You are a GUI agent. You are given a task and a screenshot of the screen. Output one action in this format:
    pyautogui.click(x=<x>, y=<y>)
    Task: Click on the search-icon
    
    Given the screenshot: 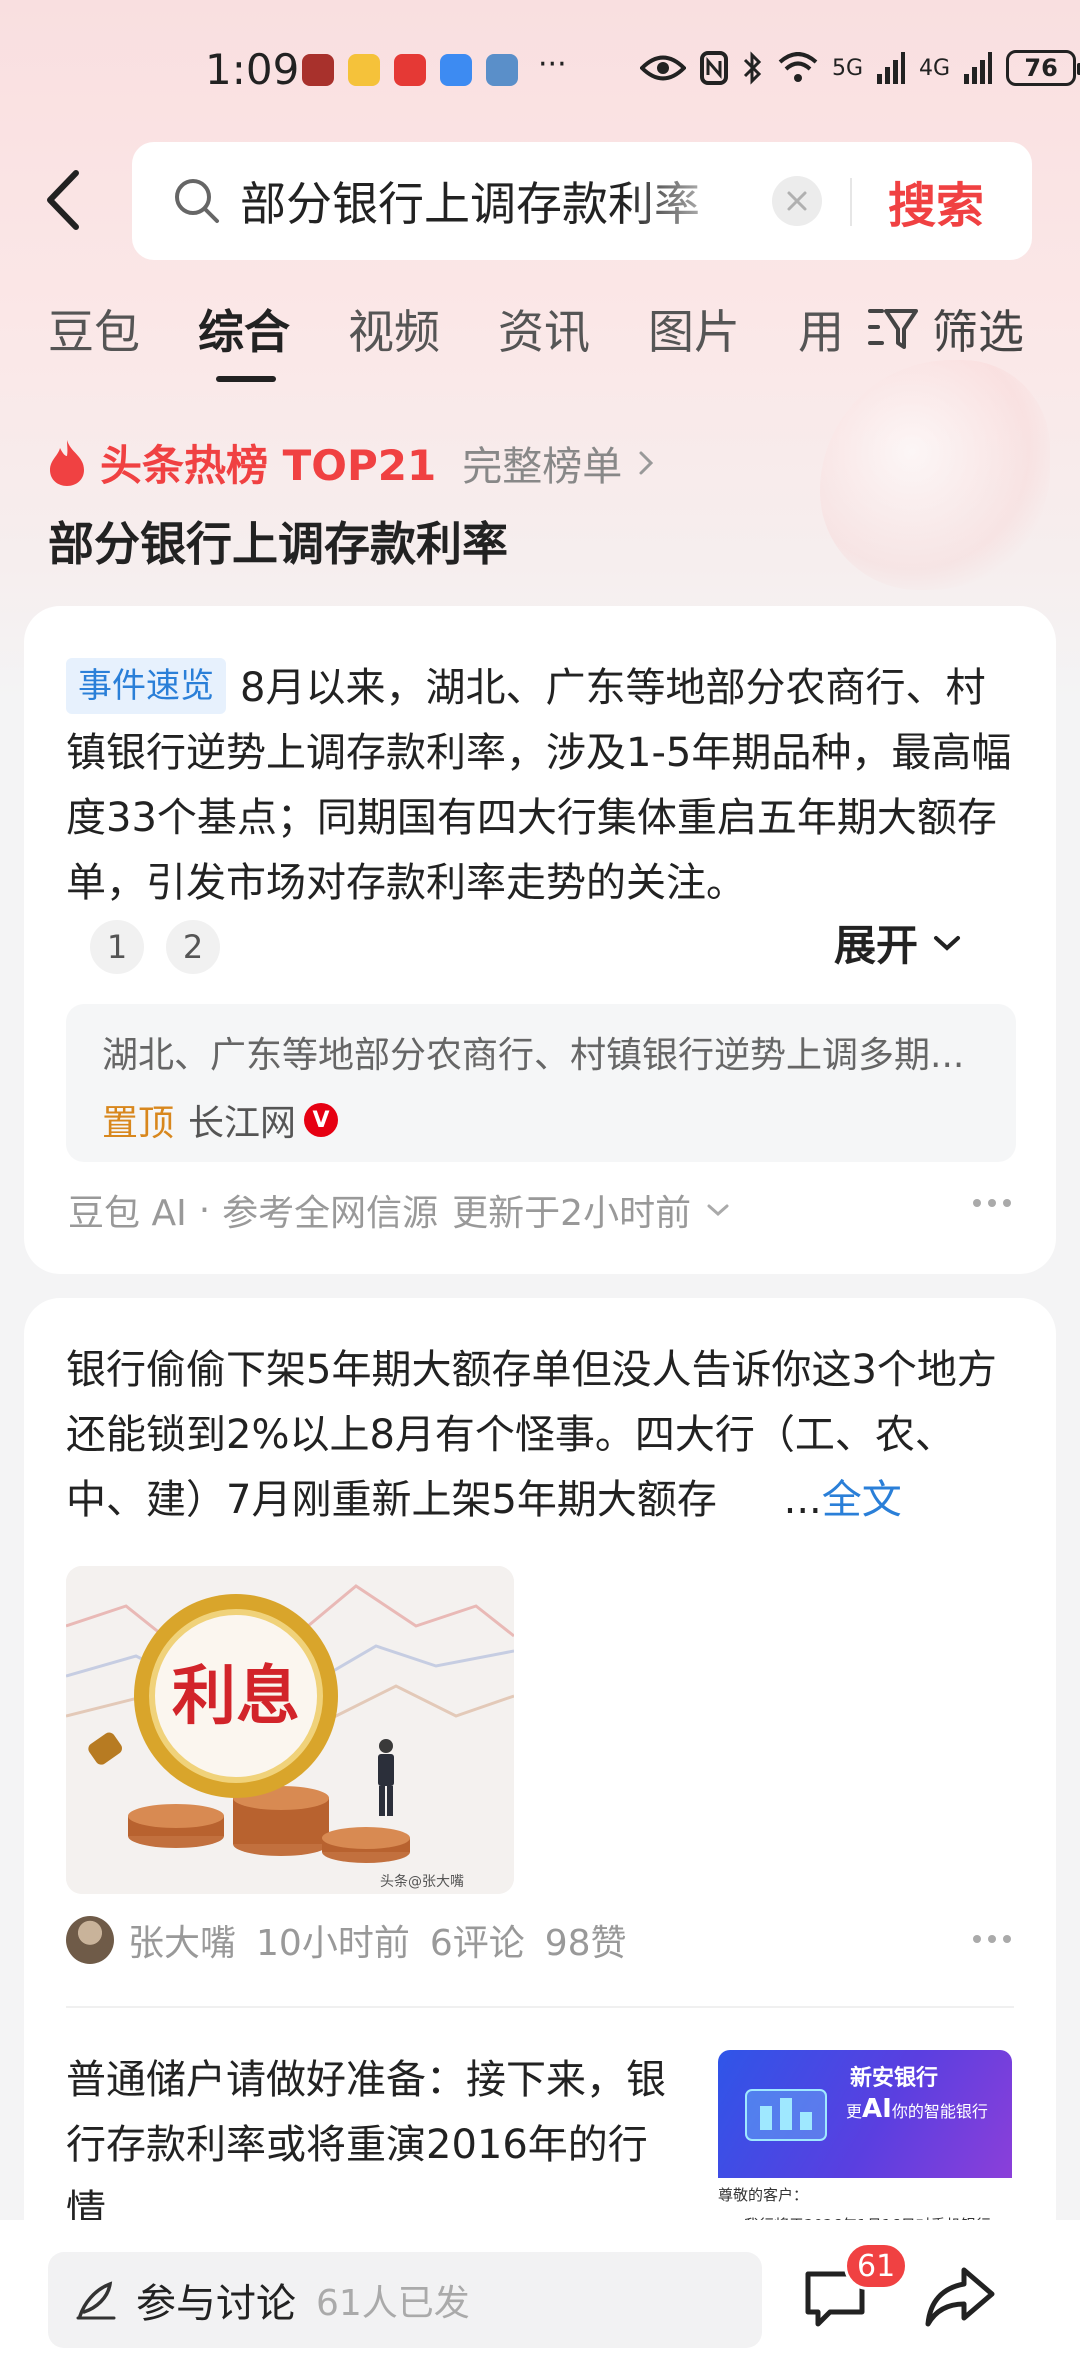 What is the action you would take?
    pyautogui.click(x=197, y=201)
    